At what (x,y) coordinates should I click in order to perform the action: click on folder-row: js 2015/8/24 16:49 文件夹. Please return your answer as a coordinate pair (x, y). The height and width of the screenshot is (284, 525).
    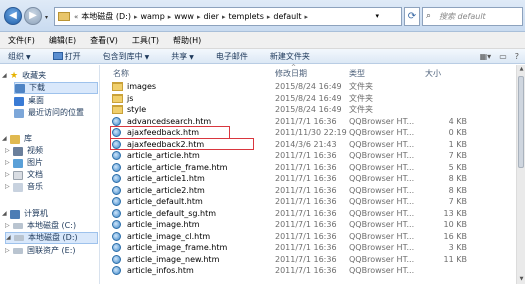
    Looking at the image, I should click on (308, 98).